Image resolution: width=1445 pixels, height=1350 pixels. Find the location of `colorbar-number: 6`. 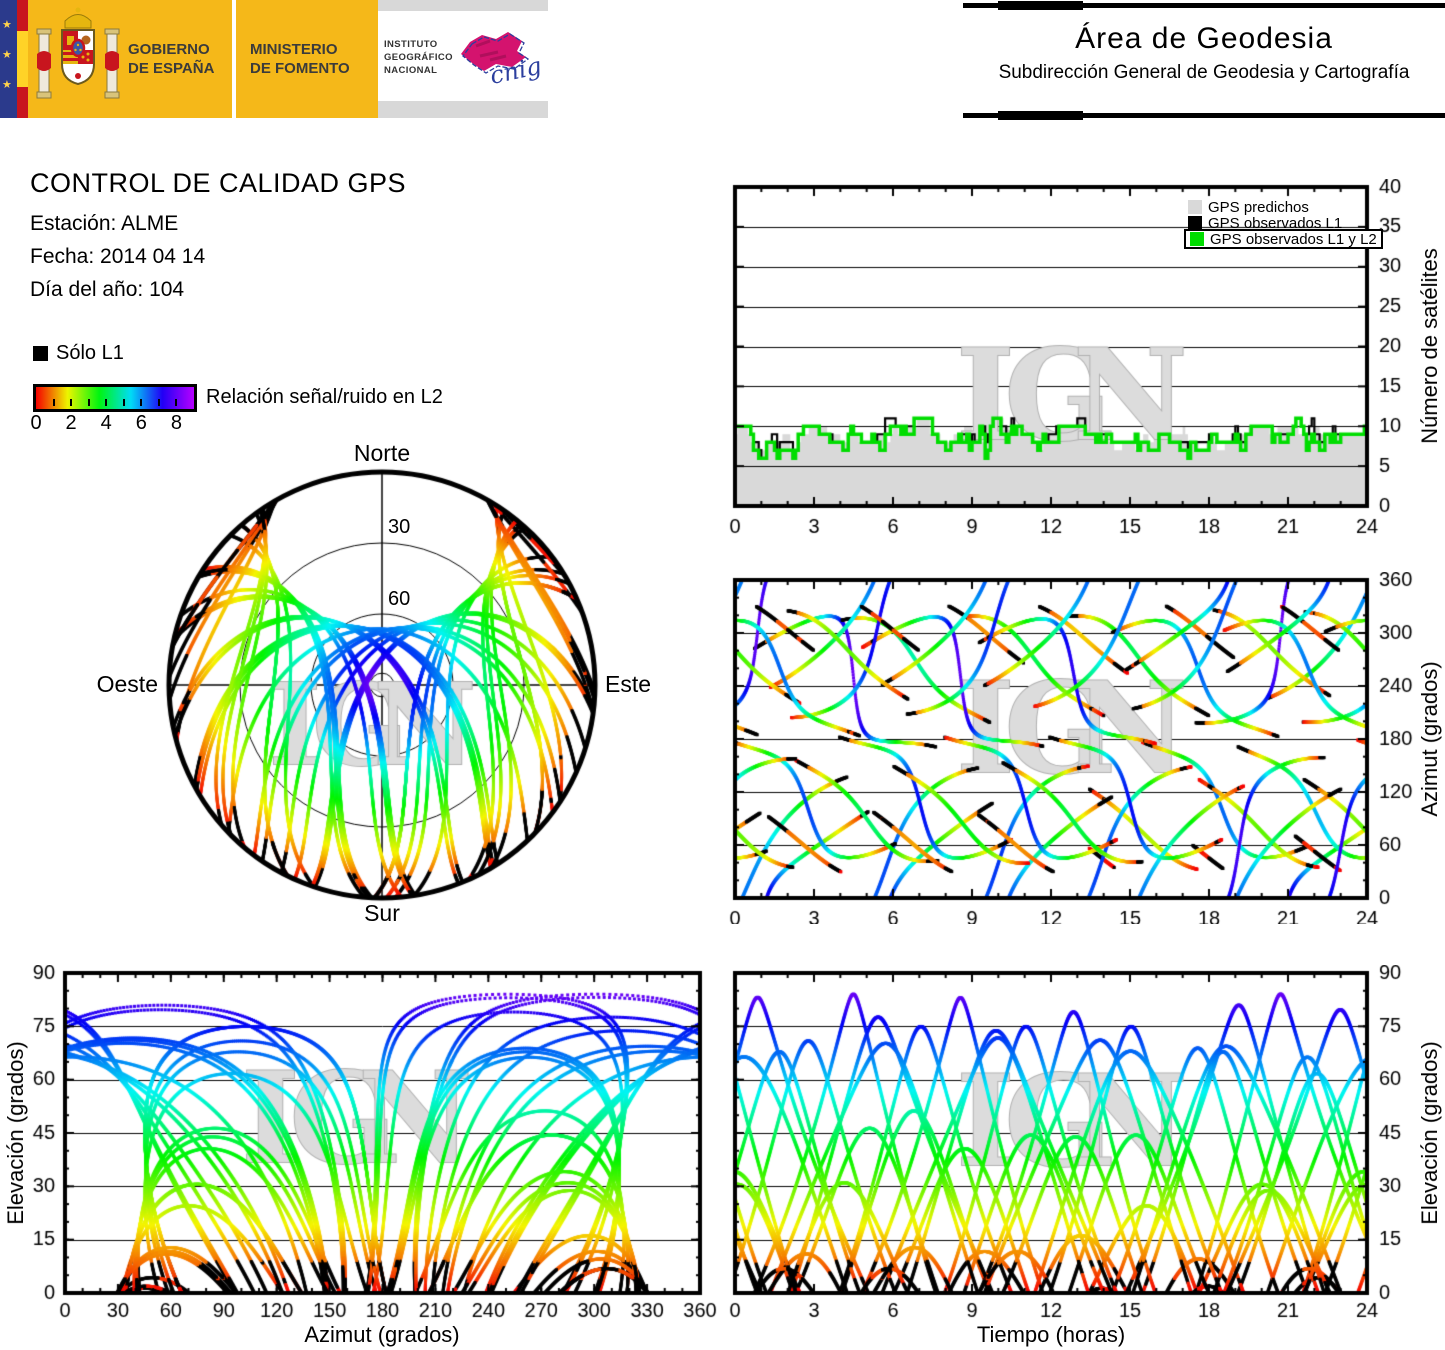

colorbar-number: 6 is located at coordinates (141, 423).